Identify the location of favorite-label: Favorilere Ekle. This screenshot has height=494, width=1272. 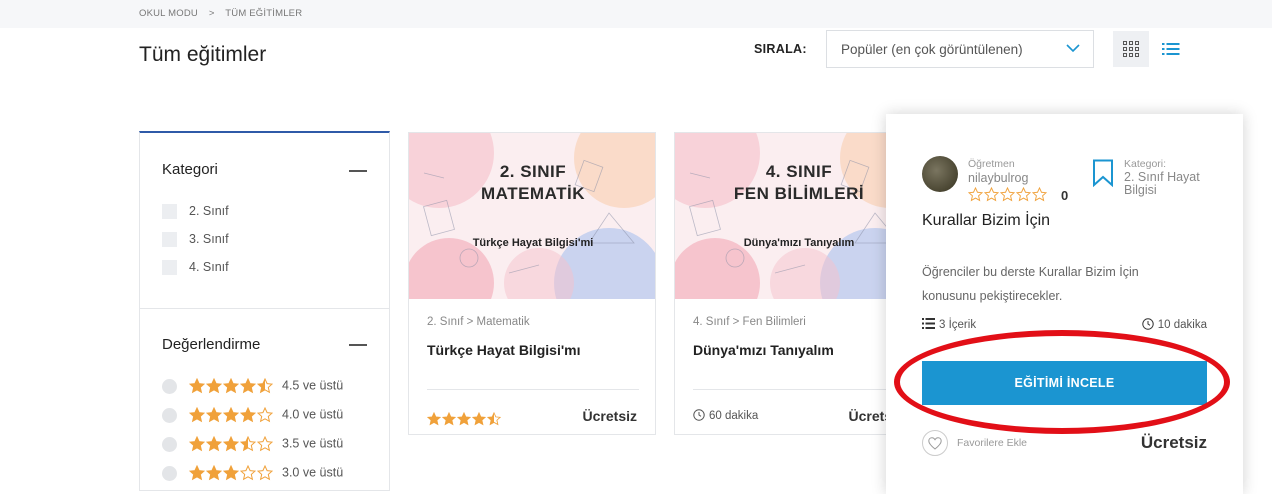
(992, 443).